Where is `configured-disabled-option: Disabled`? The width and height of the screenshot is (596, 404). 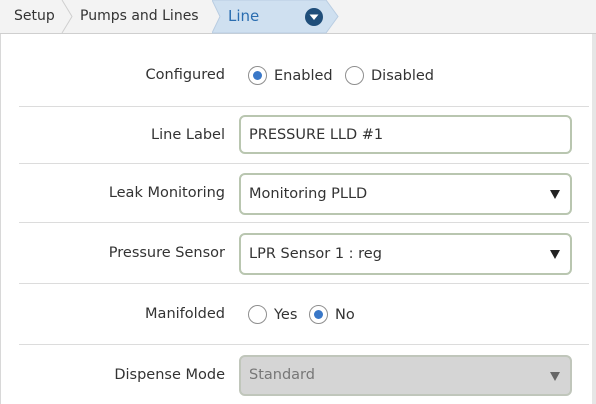 configured-disabled-option: Disabled is located at coordinates (389, 75).